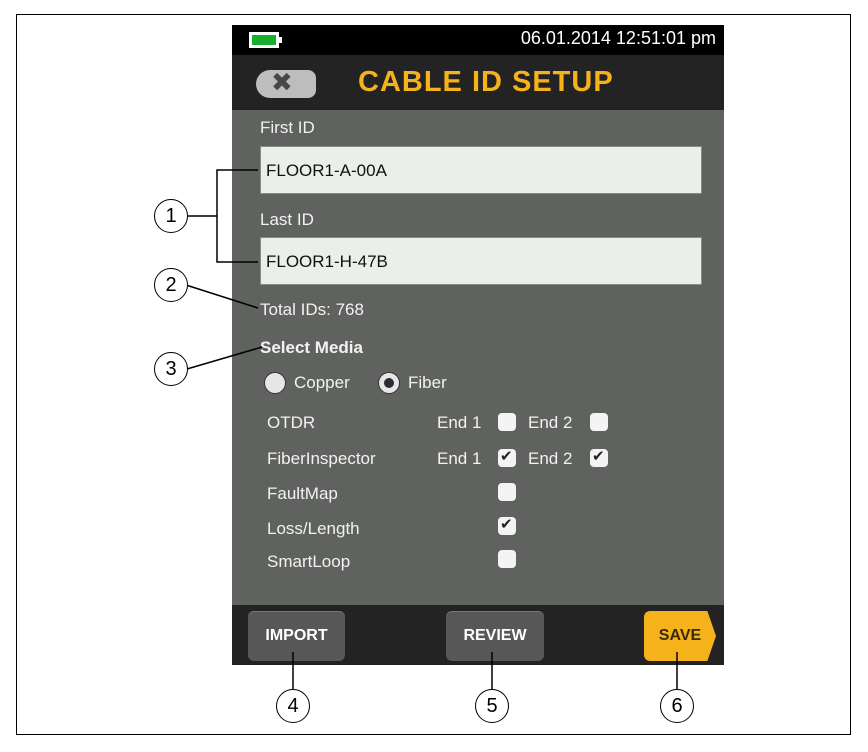  Describe the element at coordinates (293, 706) in the screenshot. I see `callout-4: 4` at that location.